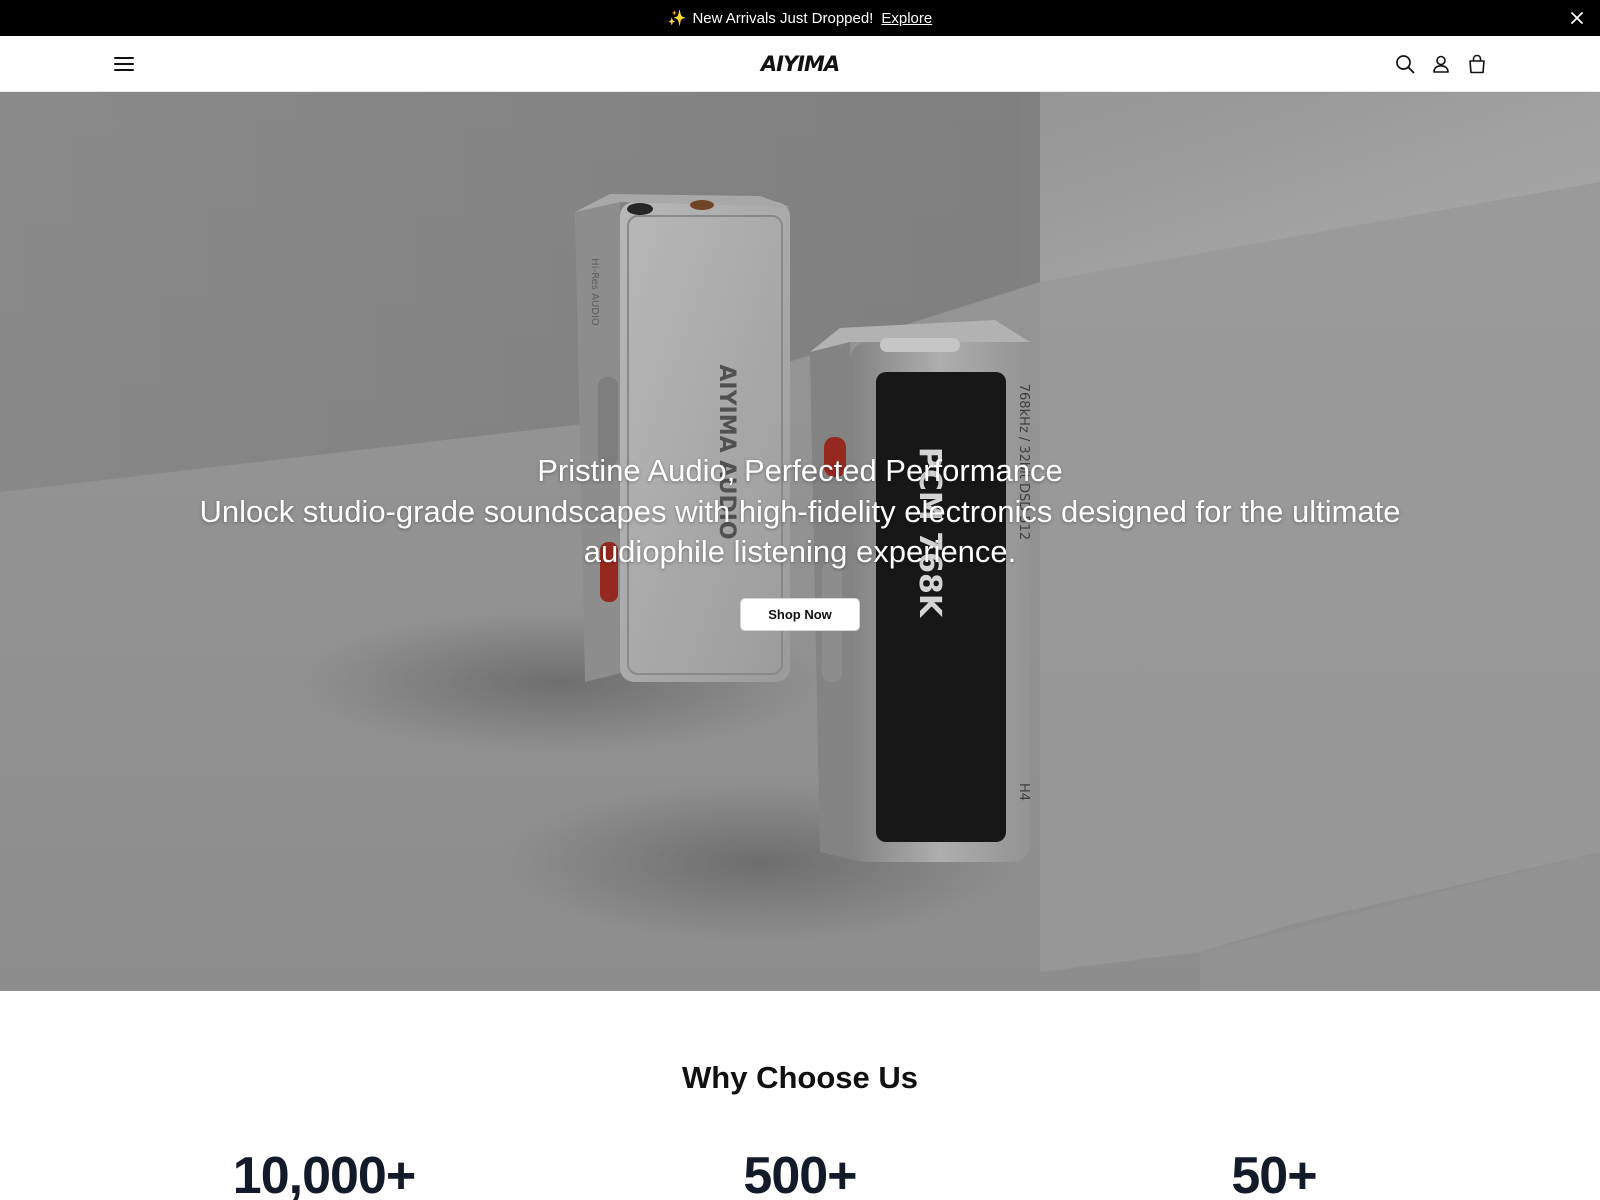  Describe the element at coordinates (324, 1173) in the screenshot. I see `stat-value: 10,000+` at that location.